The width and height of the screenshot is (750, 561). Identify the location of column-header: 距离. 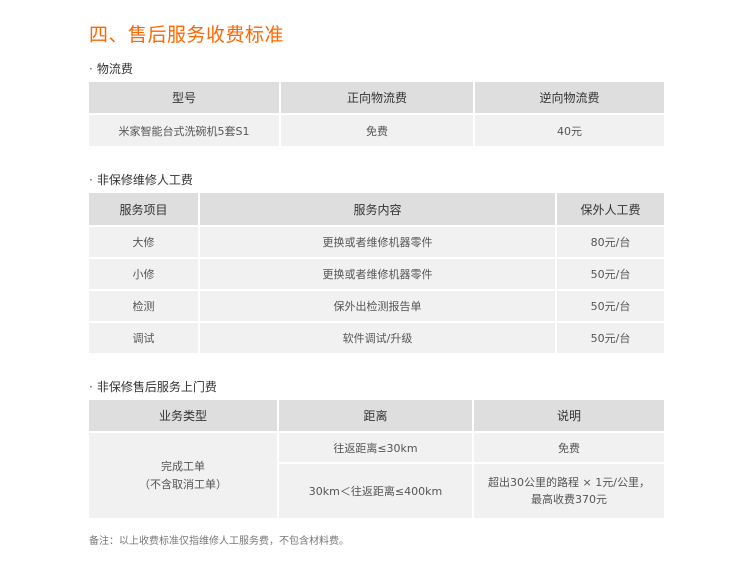
(375, 415).